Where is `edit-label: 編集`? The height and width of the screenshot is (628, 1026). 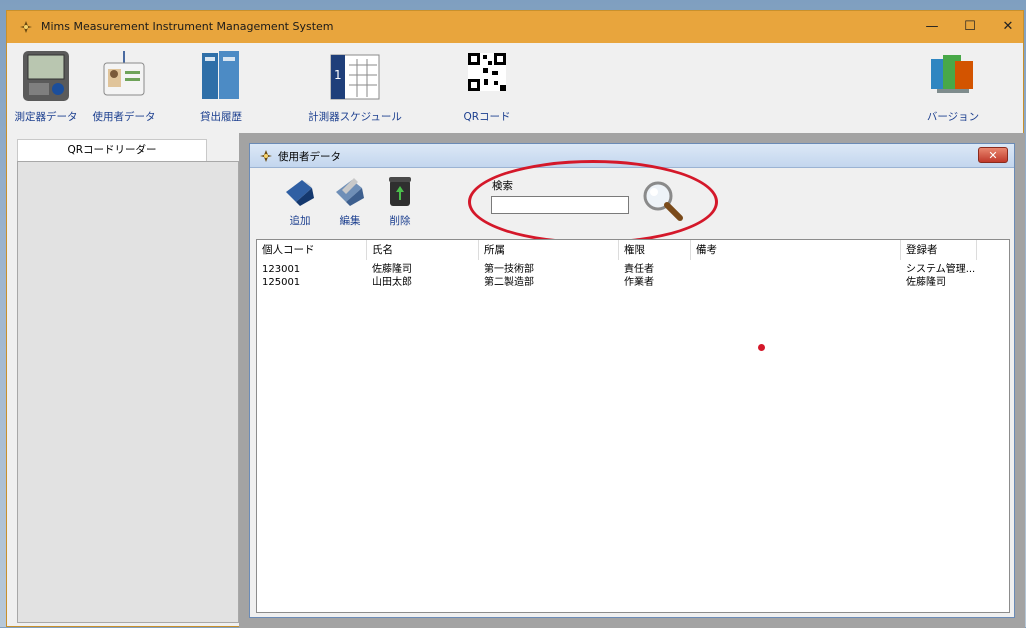 edit-label: 編集 is located at coordinates (350, 221).